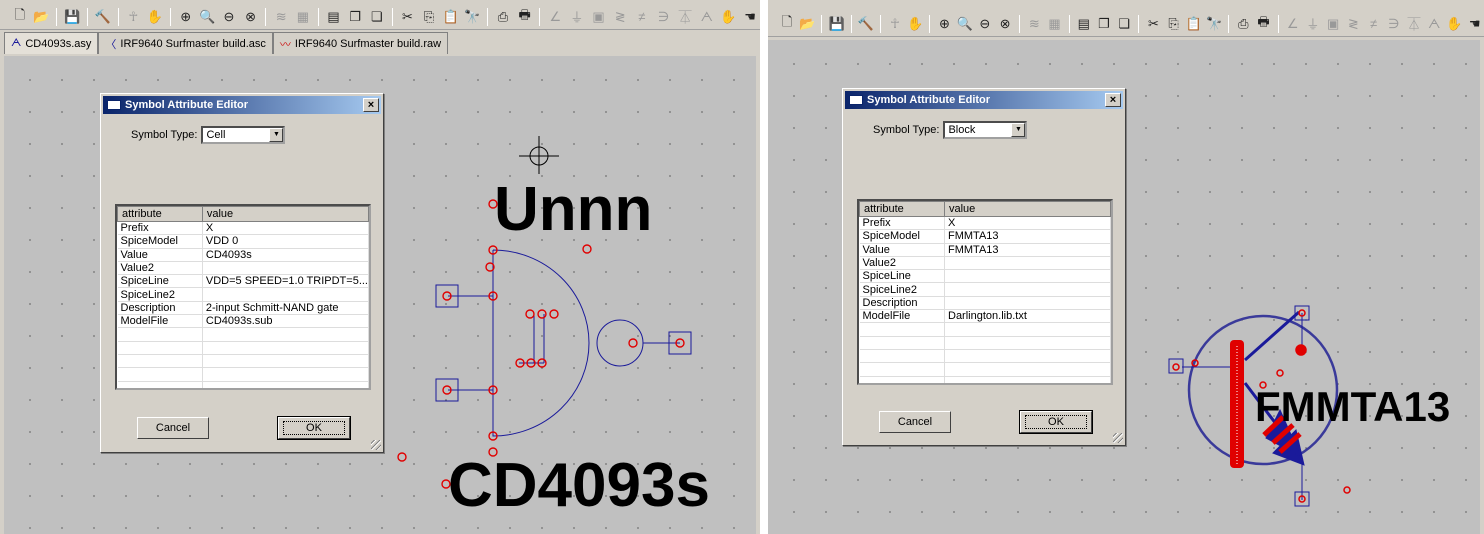  What do you see at coordinates (51, 43) in the screenshot?
I see `tab-cd4093s-asy: ᗅ CD4093s.asy` at bounding box center [51, 43].